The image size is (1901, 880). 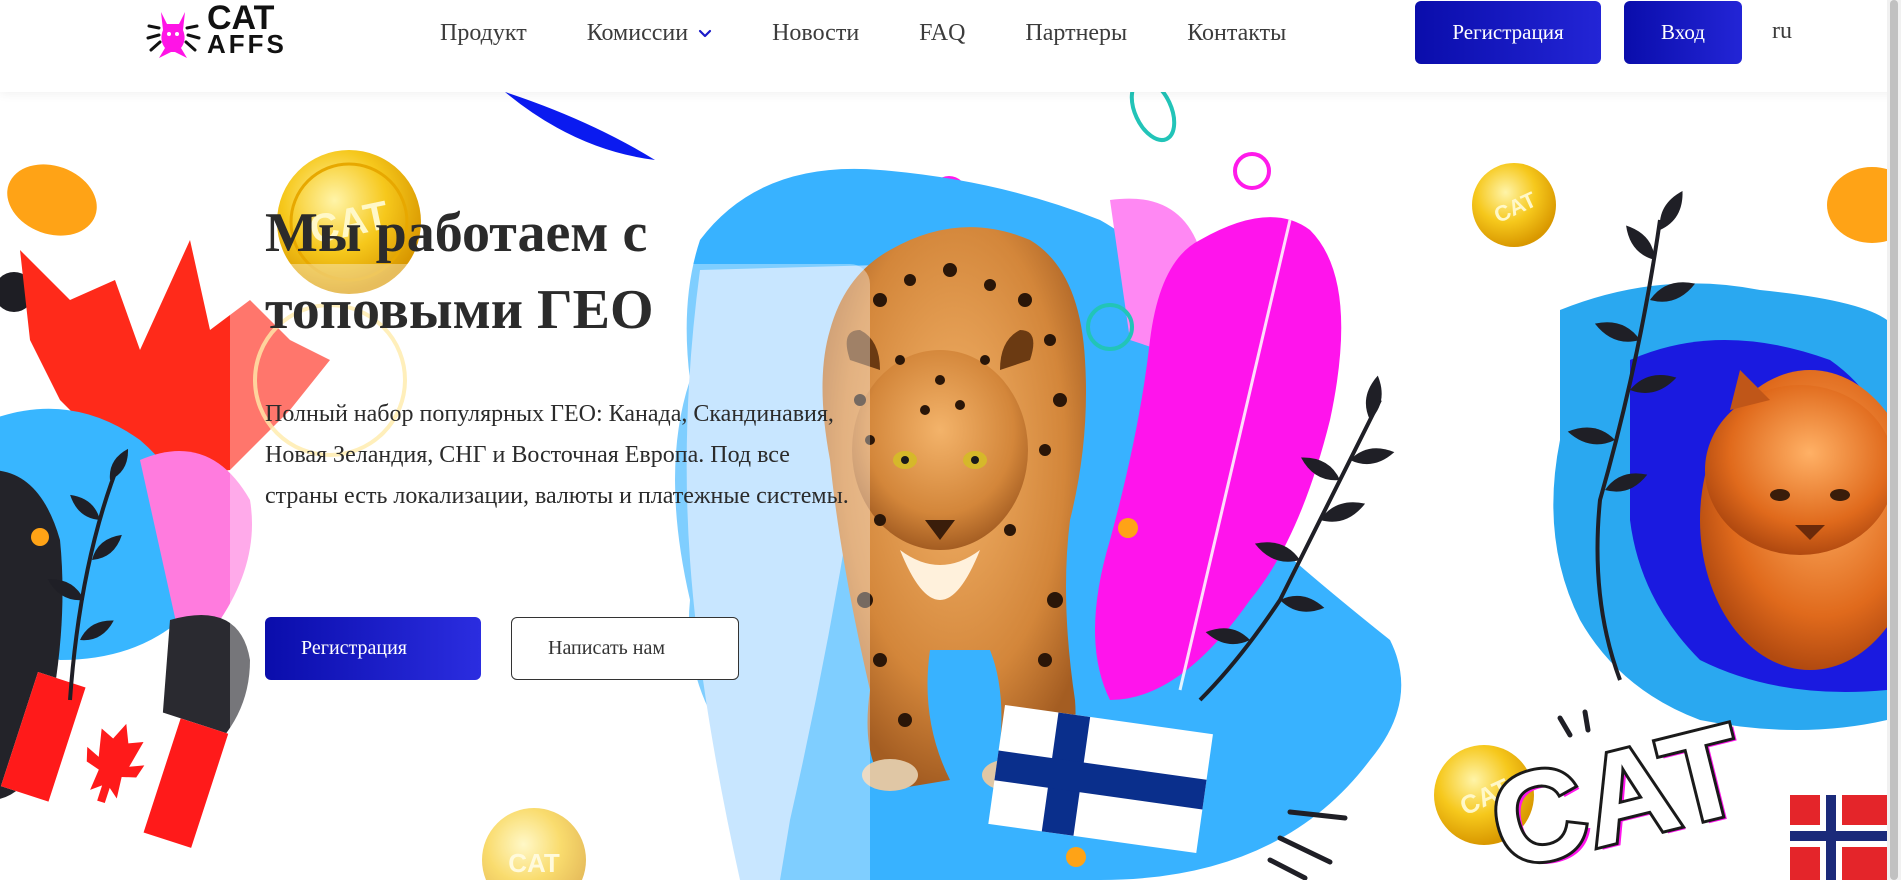 I want to click on logo: CAT AFFS, so click(x=220, y=31).